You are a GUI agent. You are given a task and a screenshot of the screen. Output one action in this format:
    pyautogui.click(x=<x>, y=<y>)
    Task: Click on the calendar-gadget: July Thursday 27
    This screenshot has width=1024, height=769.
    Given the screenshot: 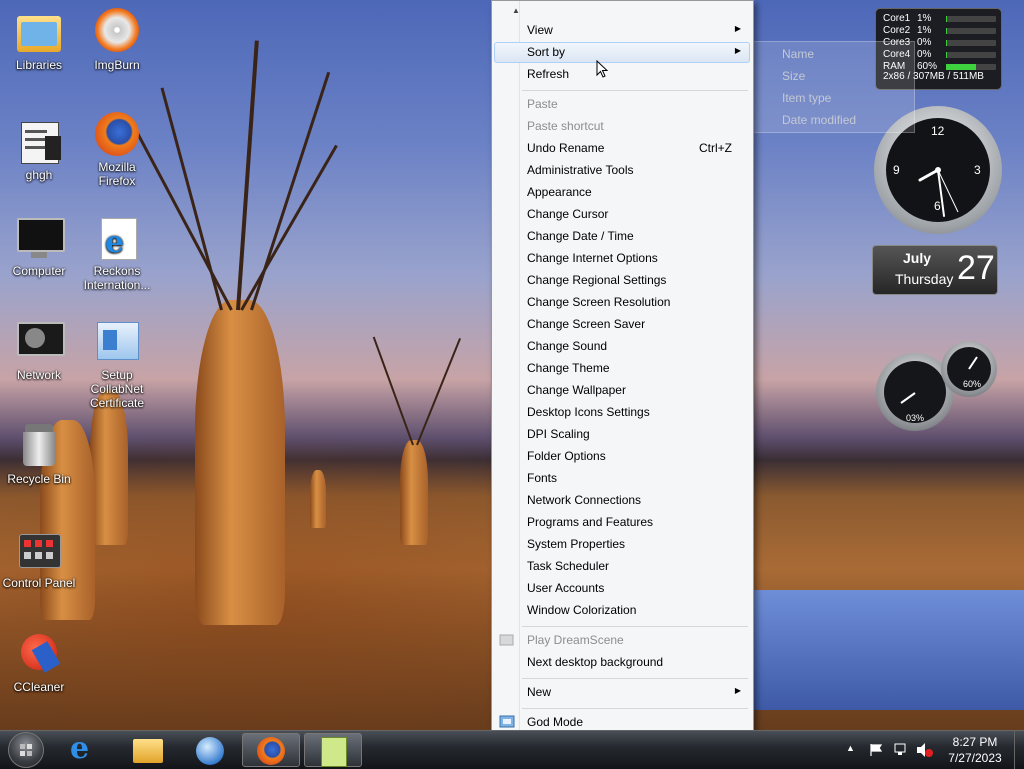 What is the action you would take?
    pyautogui.click(x=935, y=270)
    